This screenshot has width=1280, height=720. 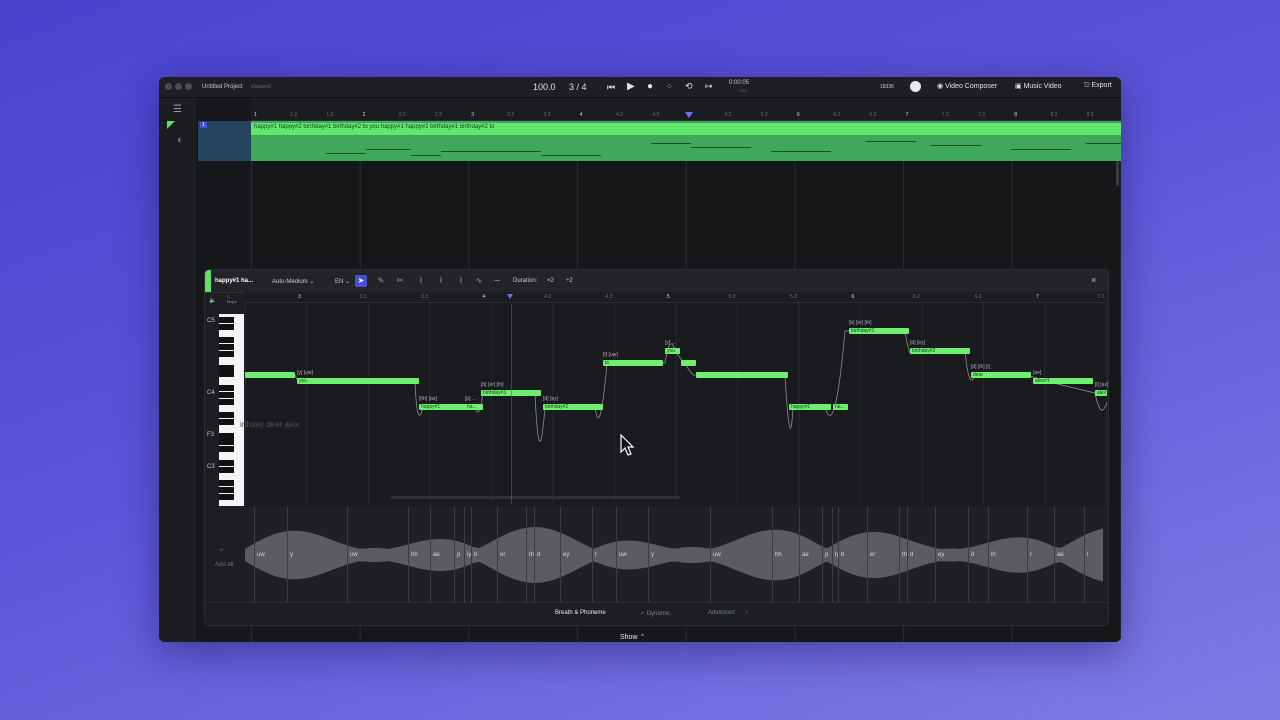 I want to click on phoneme-label: ih, so click(x=993, y=555).